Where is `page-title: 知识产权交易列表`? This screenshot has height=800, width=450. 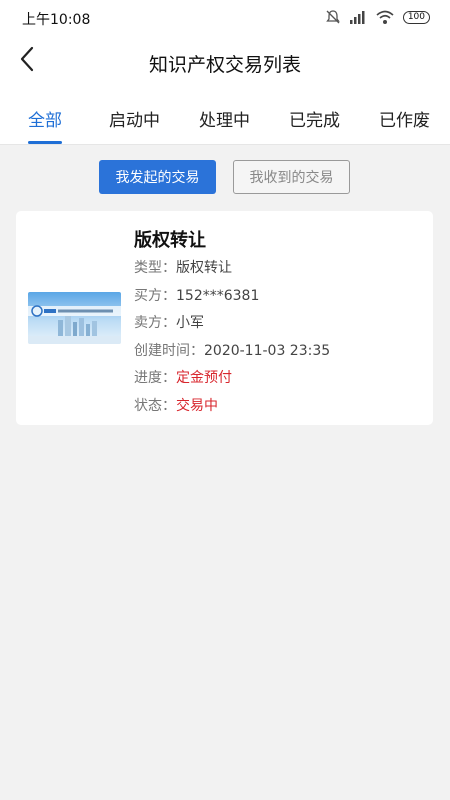
page-title: 知识产权交易列表 is located at coordinates (224, 65).